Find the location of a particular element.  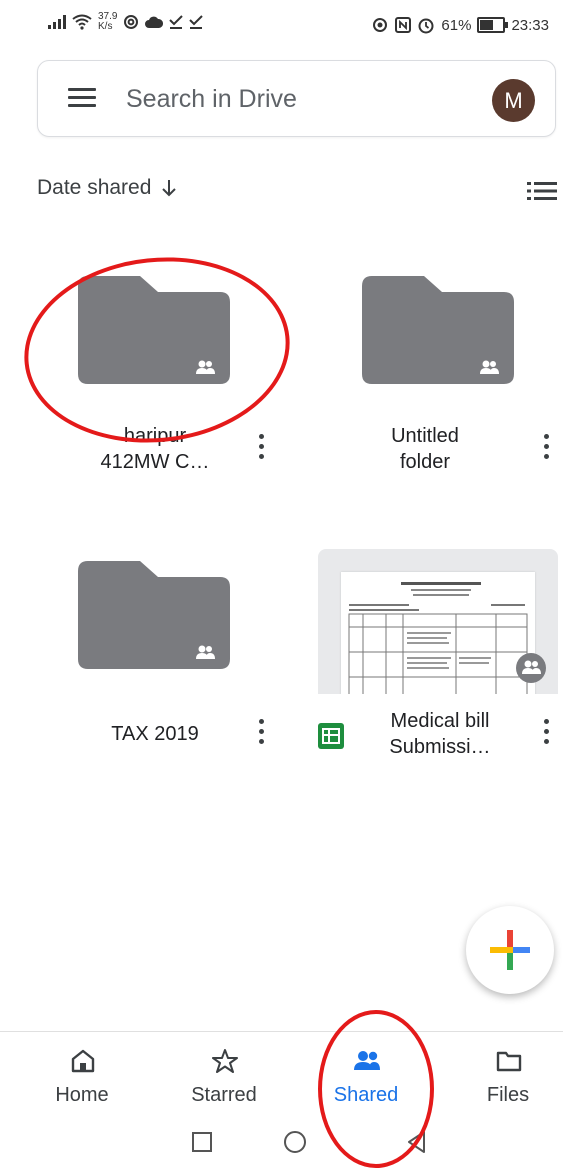

at-sign-icon is located at coordinates (131, 22).